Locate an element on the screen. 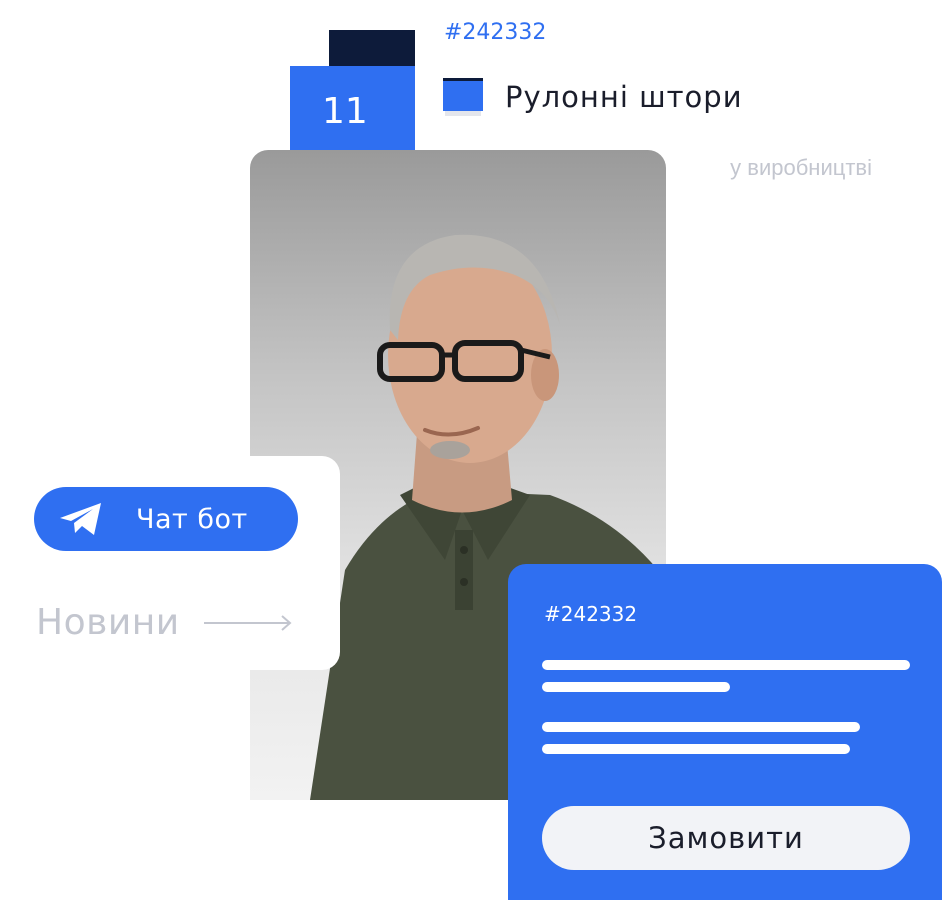  order-button: Замовити is located at coordinates (726, 838).